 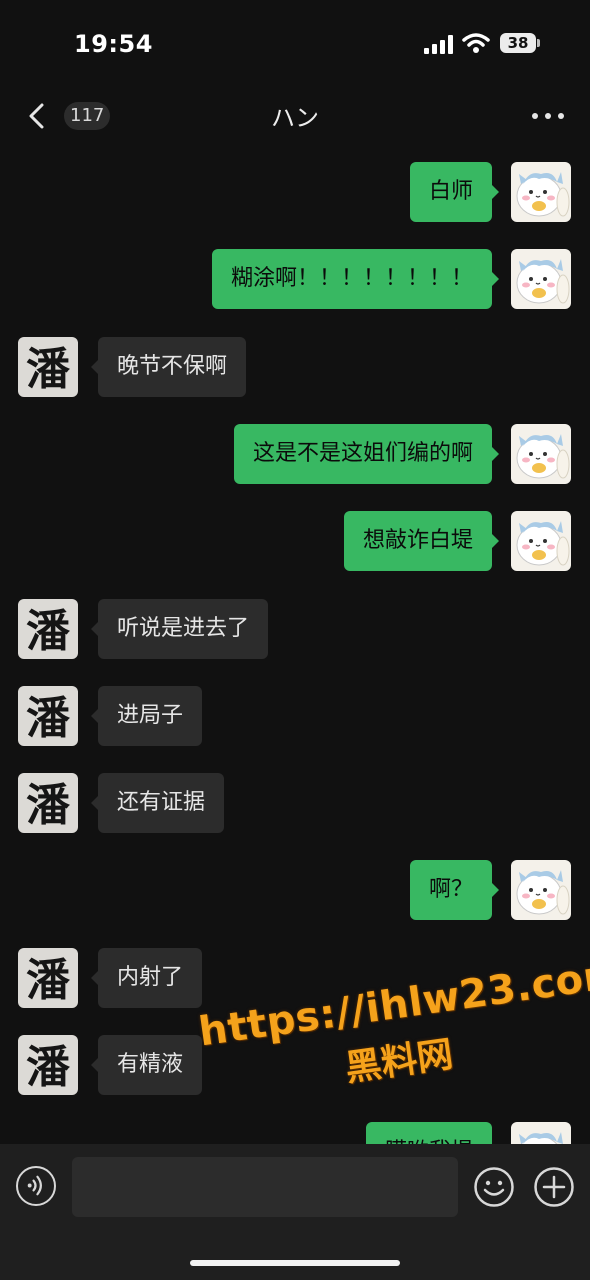 What do you see at coordinates (535, 116) in the screenshot?
I see `more-dots-icon` at bounding box center [535, 116].